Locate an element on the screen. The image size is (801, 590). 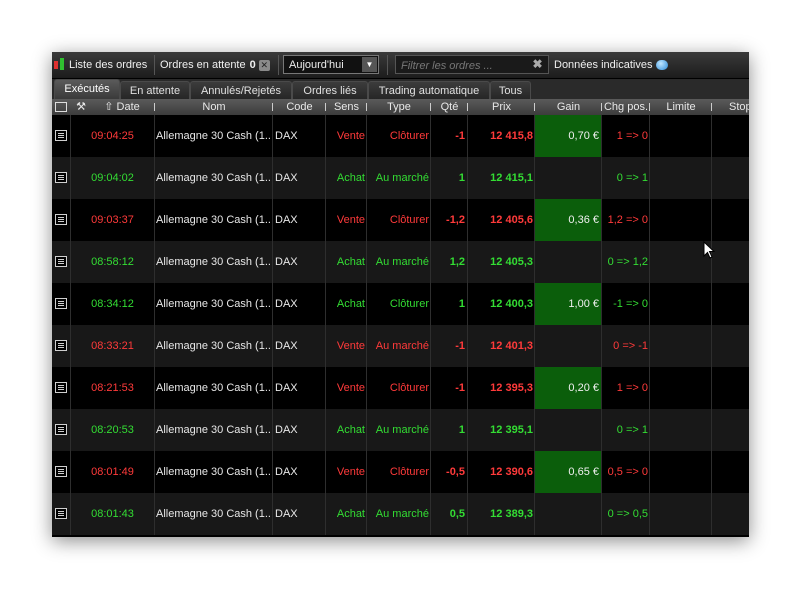
col-type: Type is located at coordinates (399, 107).